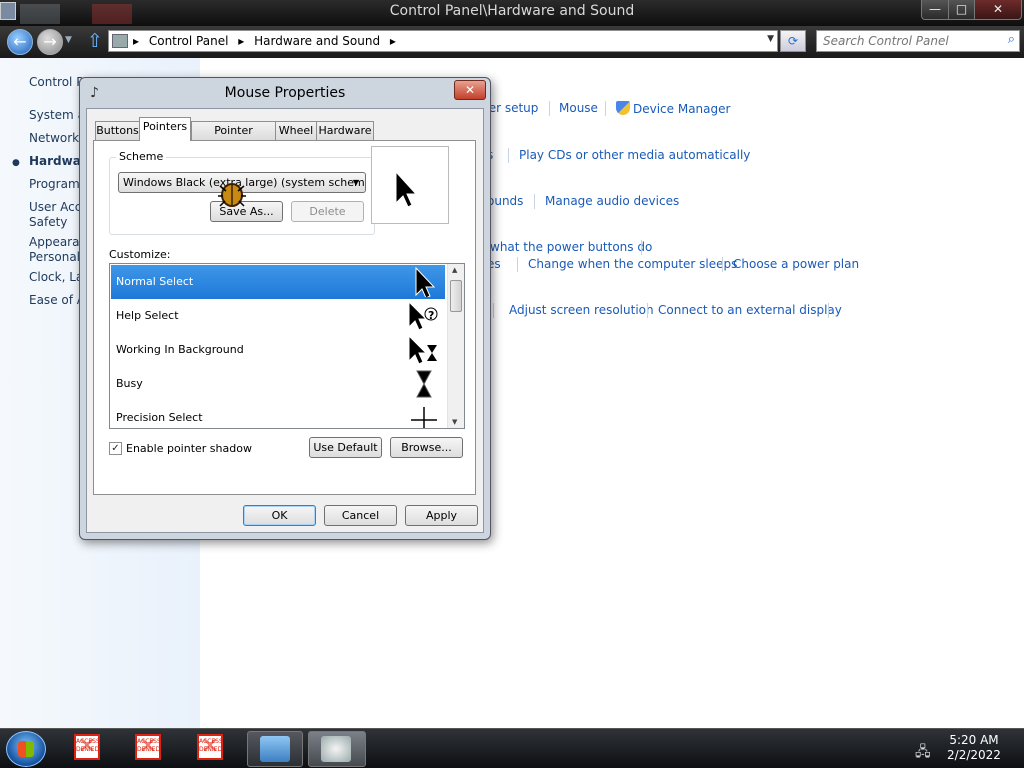 This screenshot has height=768, width=1024. Describe the element at coordinates (55, 207) in the screenshot. I see `nav-user-accounts: User Acc` at that location.